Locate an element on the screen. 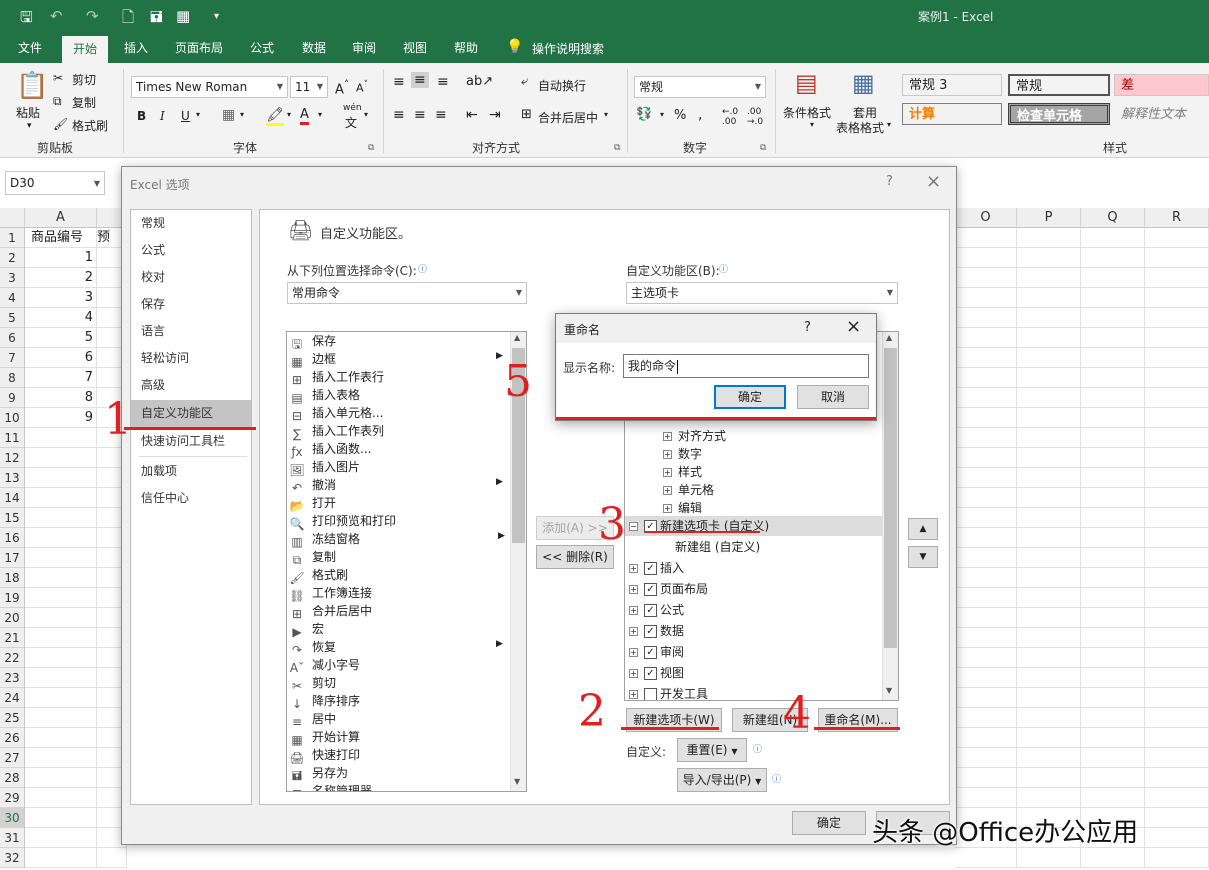  format-table-icon: ▦ is located at coordinates (863, 83).